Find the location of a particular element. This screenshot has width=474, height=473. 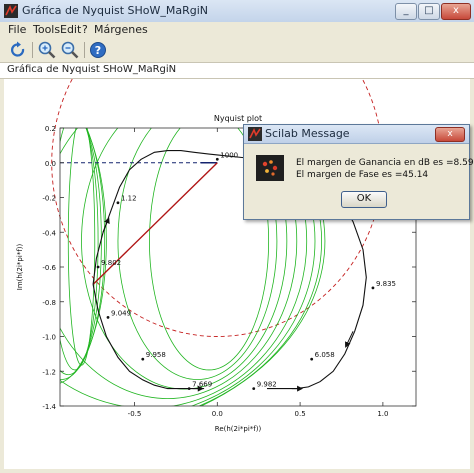

y-tick-label: 0.2 is located at coordinates (50, 129).